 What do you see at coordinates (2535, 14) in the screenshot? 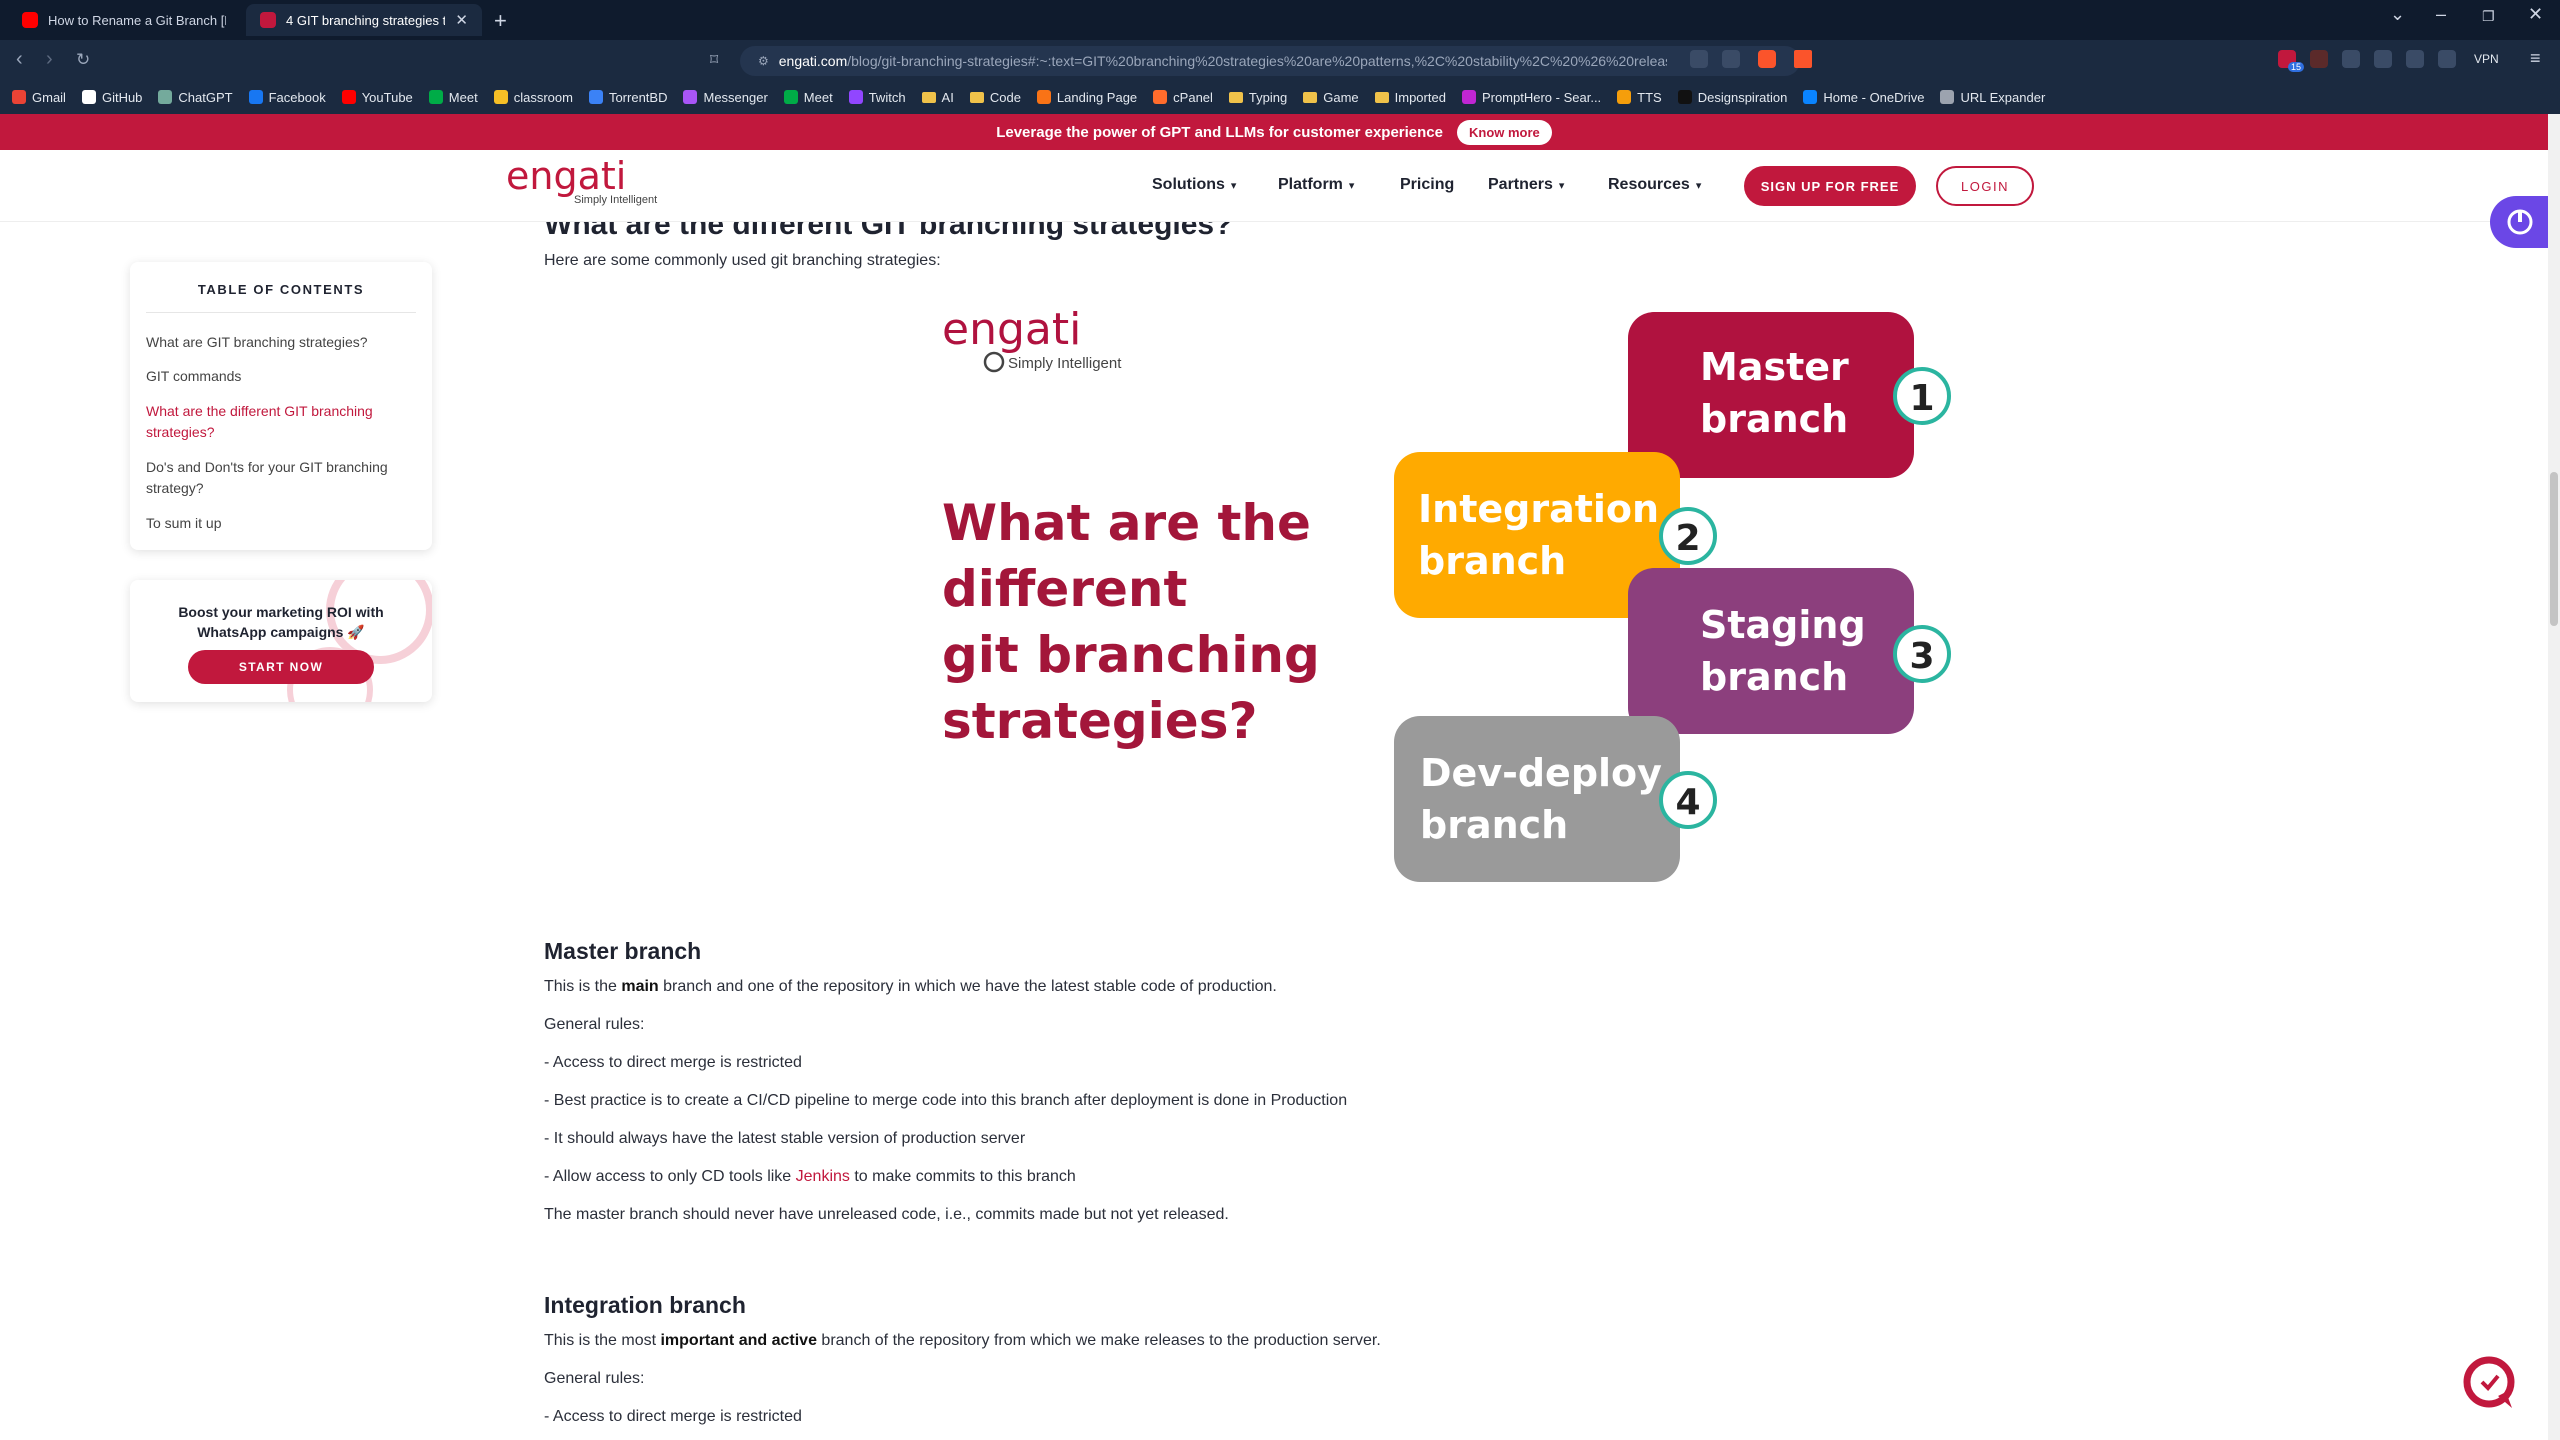
I see `close-window-icon: ✕` at bounding box center [2535, 14].